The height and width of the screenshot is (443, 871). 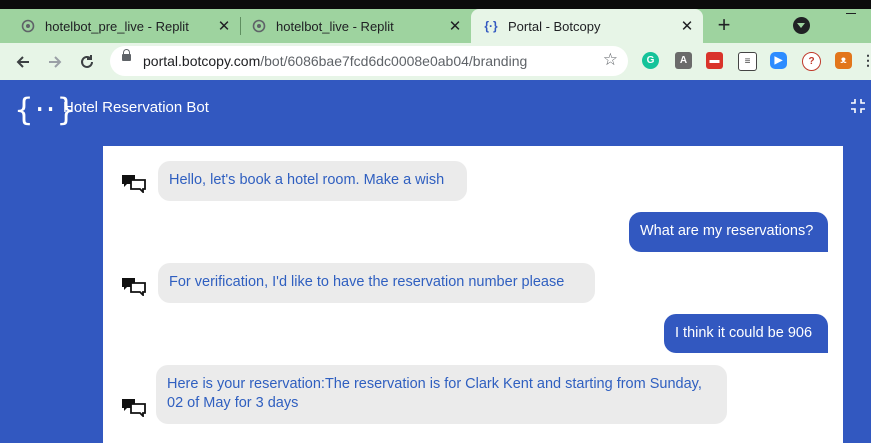 I want to click on user-message: What are my reservations?, so click(x=728, y=232).